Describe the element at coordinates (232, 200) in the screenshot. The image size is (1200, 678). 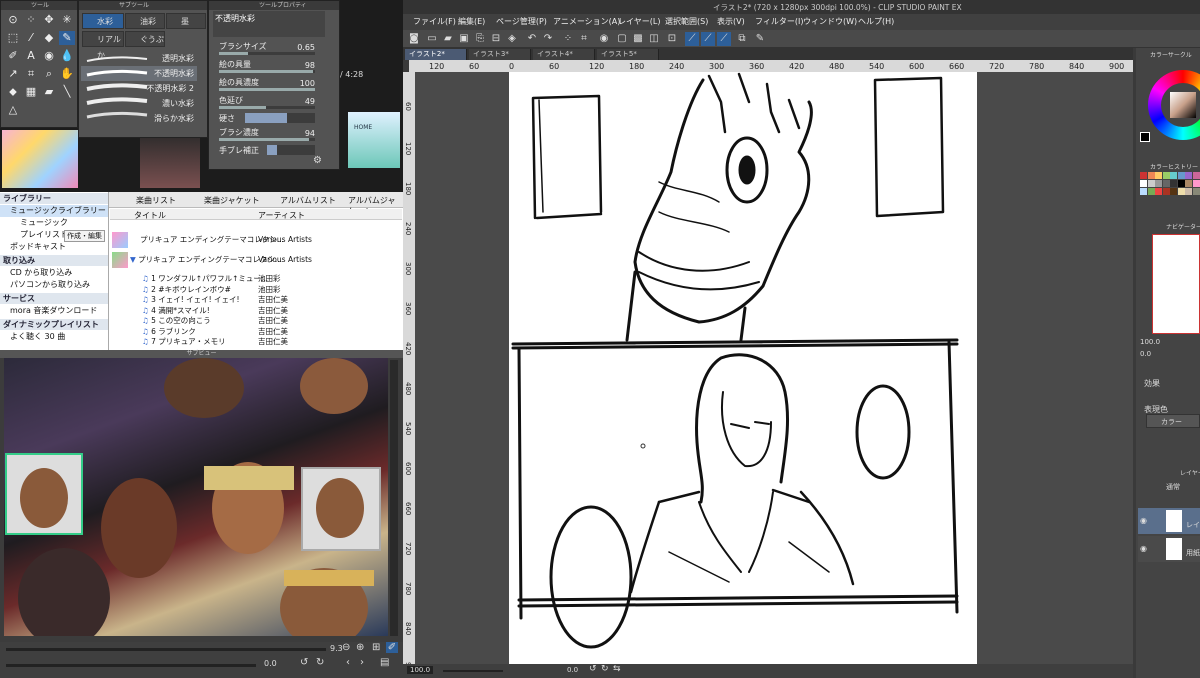
I see `tab-song-jacket: 楽曲ジャケット` at that location.